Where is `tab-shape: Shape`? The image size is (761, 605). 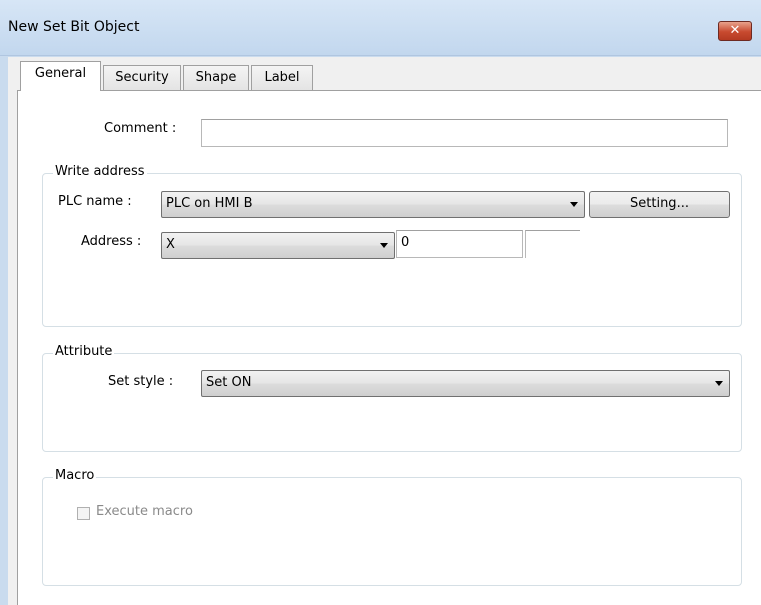 tab-shape: Shape is located at coordinates (216, 78).